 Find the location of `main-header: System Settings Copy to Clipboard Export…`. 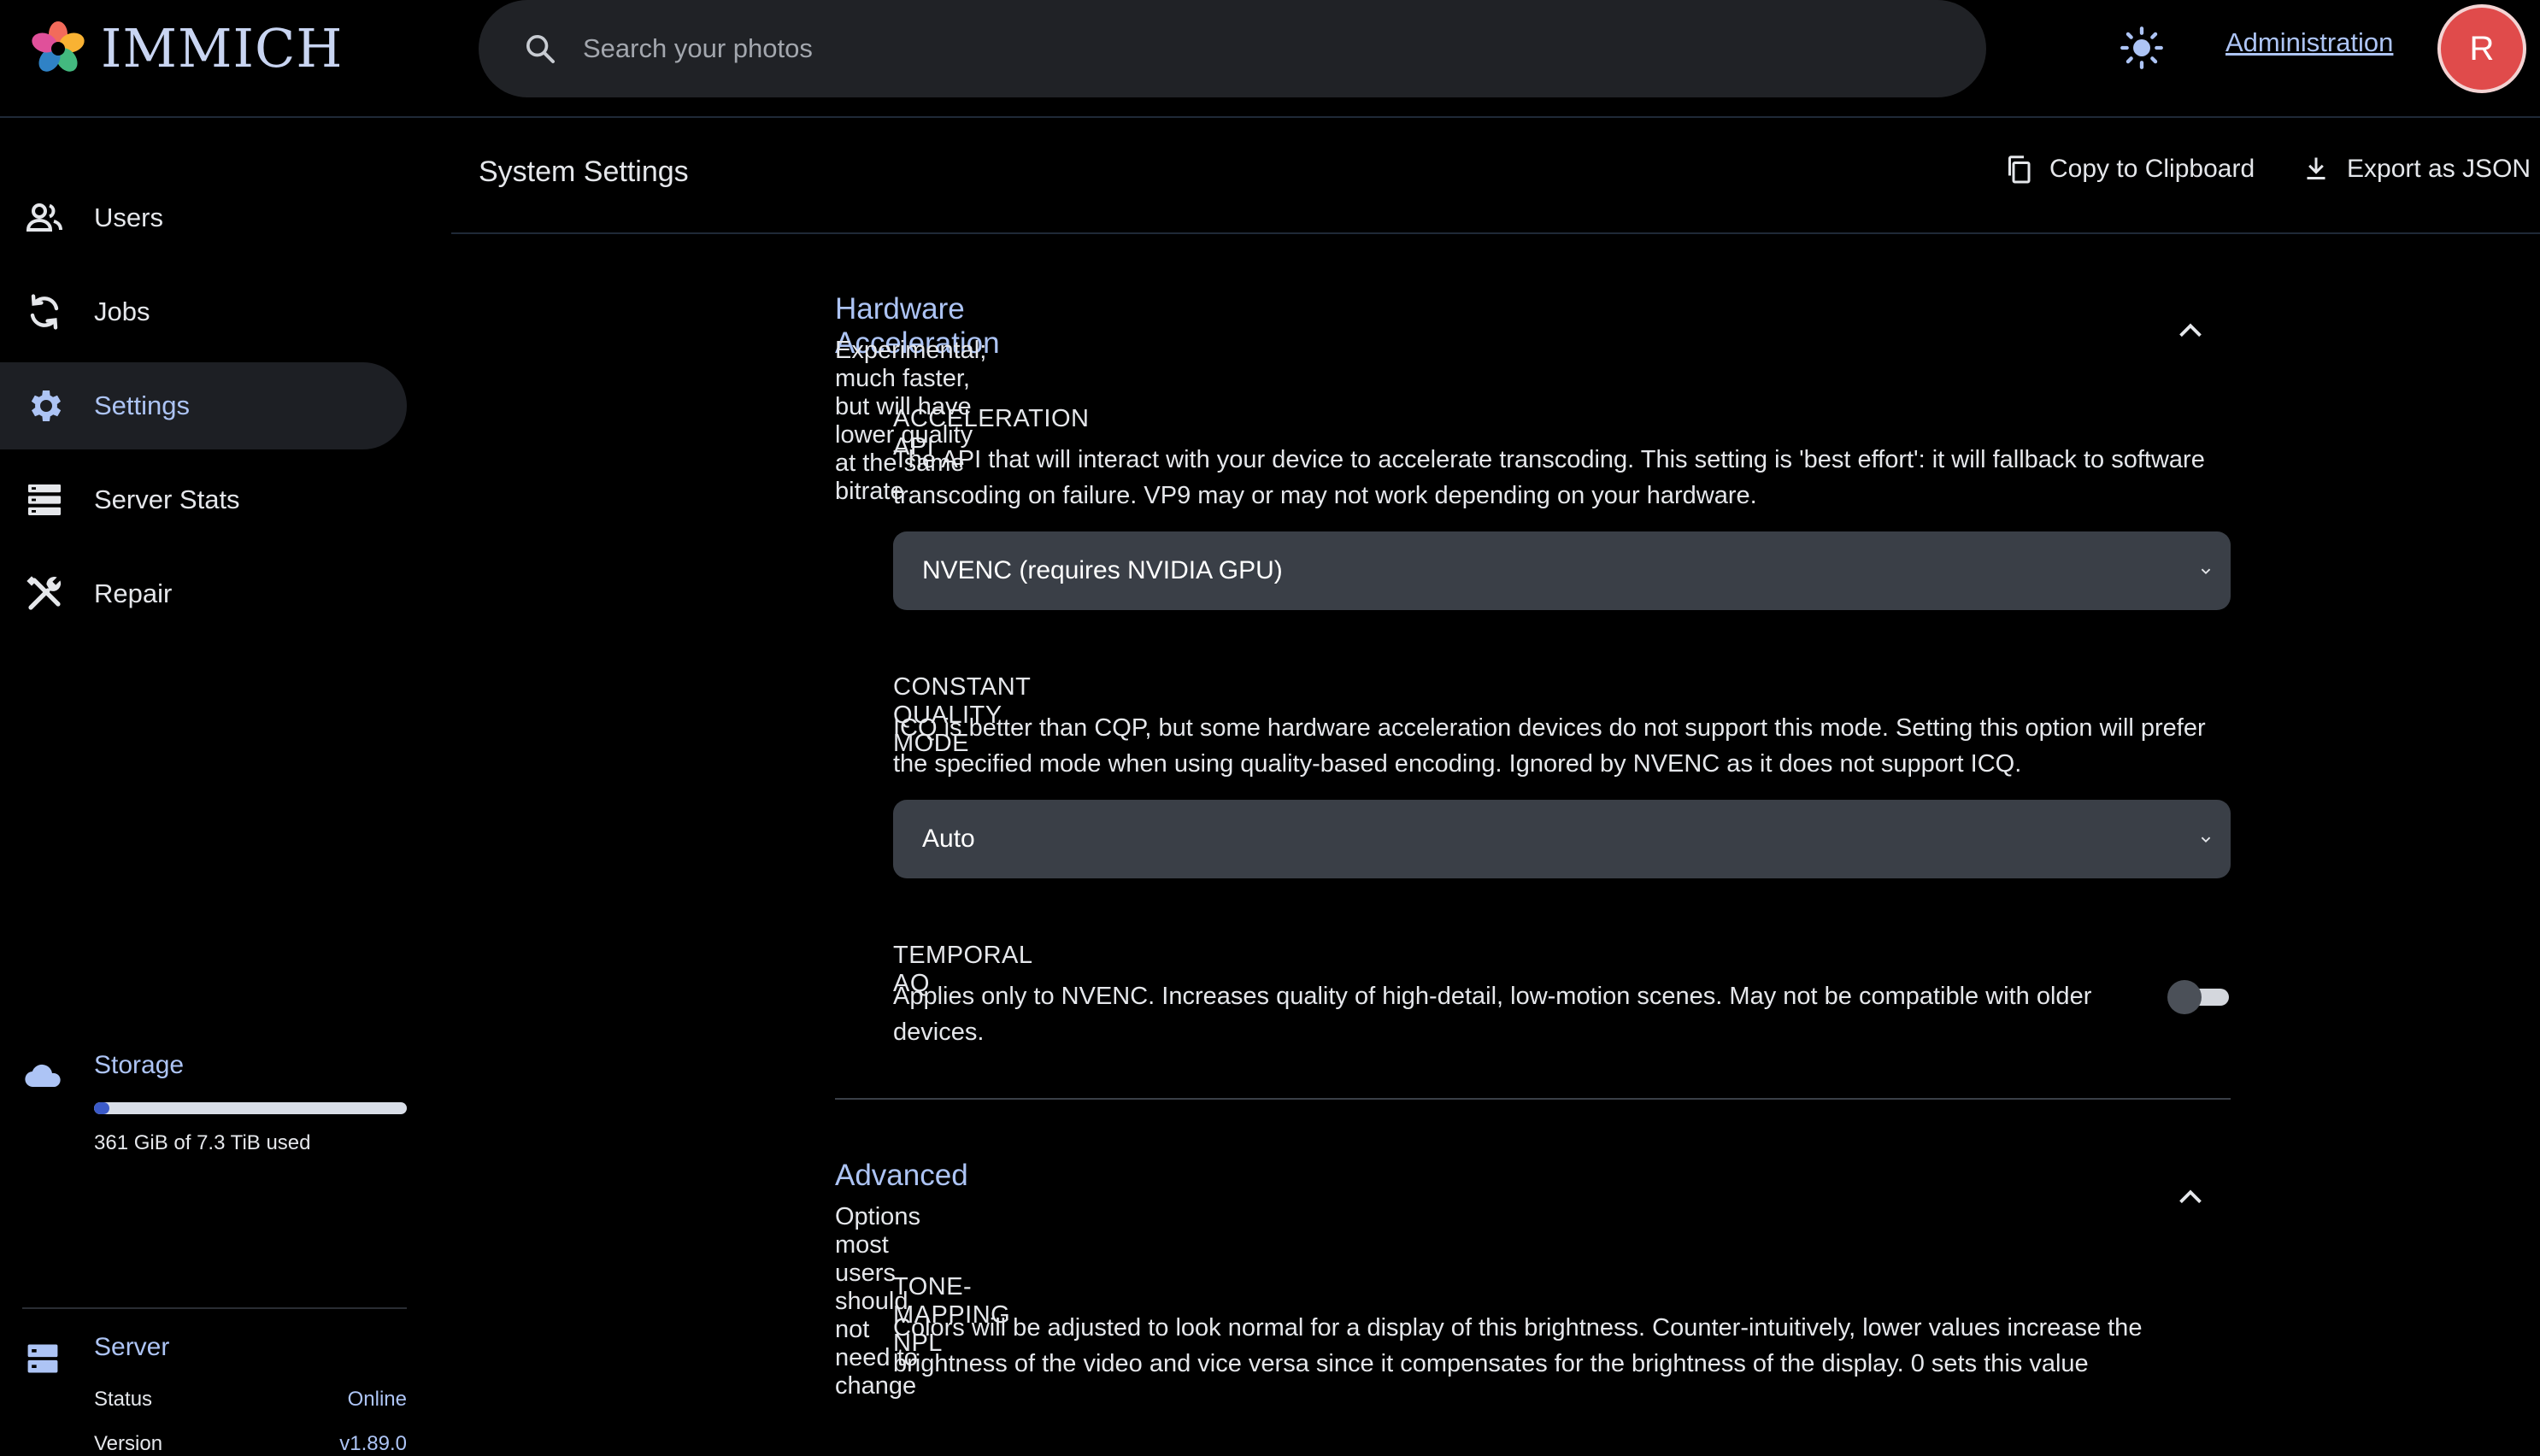

main-header: System Settings Copy to Clipboard Export… is located at coordinates (1495, 176).